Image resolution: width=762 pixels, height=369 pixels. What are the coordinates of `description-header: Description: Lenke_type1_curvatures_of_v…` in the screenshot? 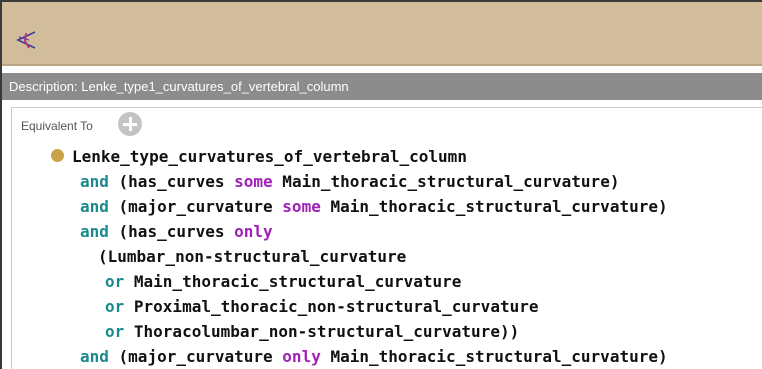 It's located at (382, 86).